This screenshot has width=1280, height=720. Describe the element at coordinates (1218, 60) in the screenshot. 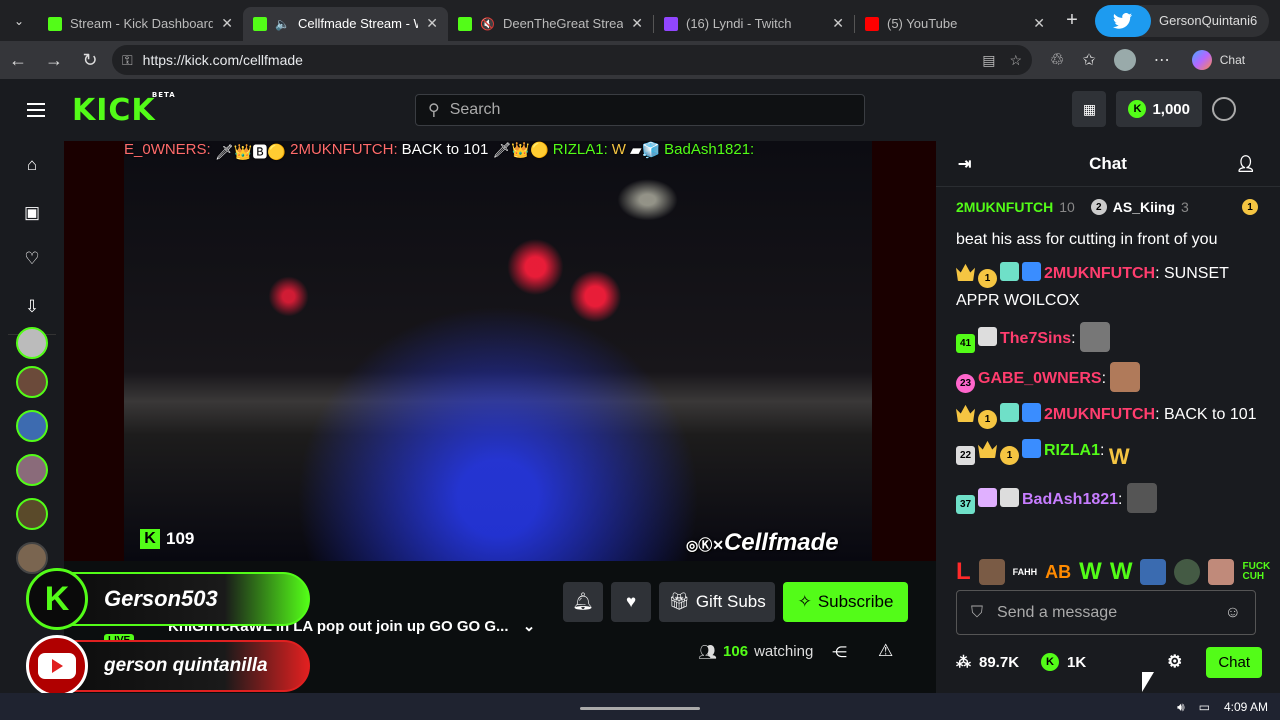

I see `copilot-chat-button: Chat` at that location.